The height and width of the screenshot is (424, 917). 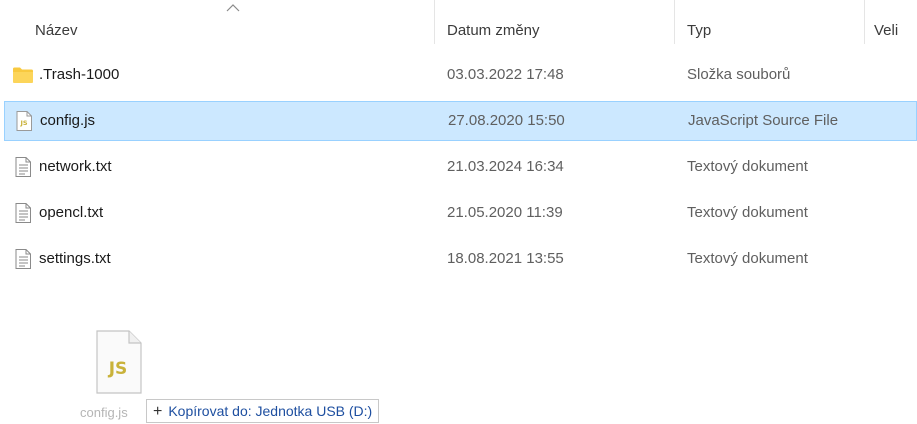 What do you see at coordinates (79, 74) in the screenshot?
I see `file-name: .Trash-1000` at bounding box center [79, 74].